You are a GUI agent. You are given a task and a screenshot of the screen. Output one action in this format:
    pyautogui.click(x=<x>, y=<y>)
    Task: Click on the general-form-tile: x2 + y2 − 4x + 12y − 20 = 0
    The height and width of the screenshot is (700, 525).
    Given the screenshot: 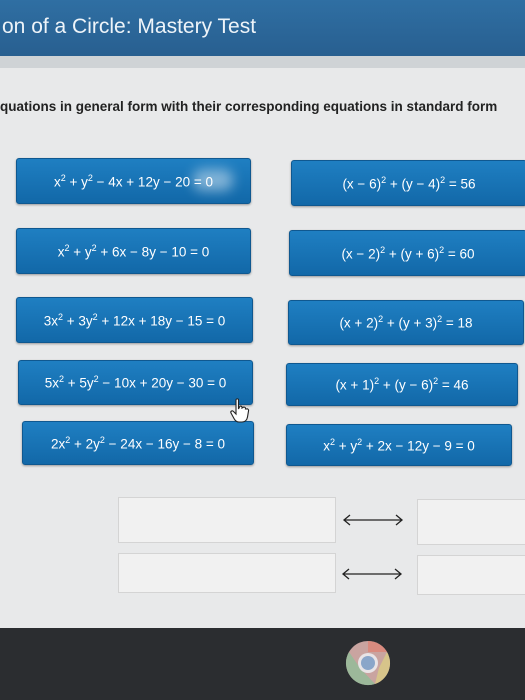 What is the action you would take?
    pyautogui.click(x=133, y=181)
    